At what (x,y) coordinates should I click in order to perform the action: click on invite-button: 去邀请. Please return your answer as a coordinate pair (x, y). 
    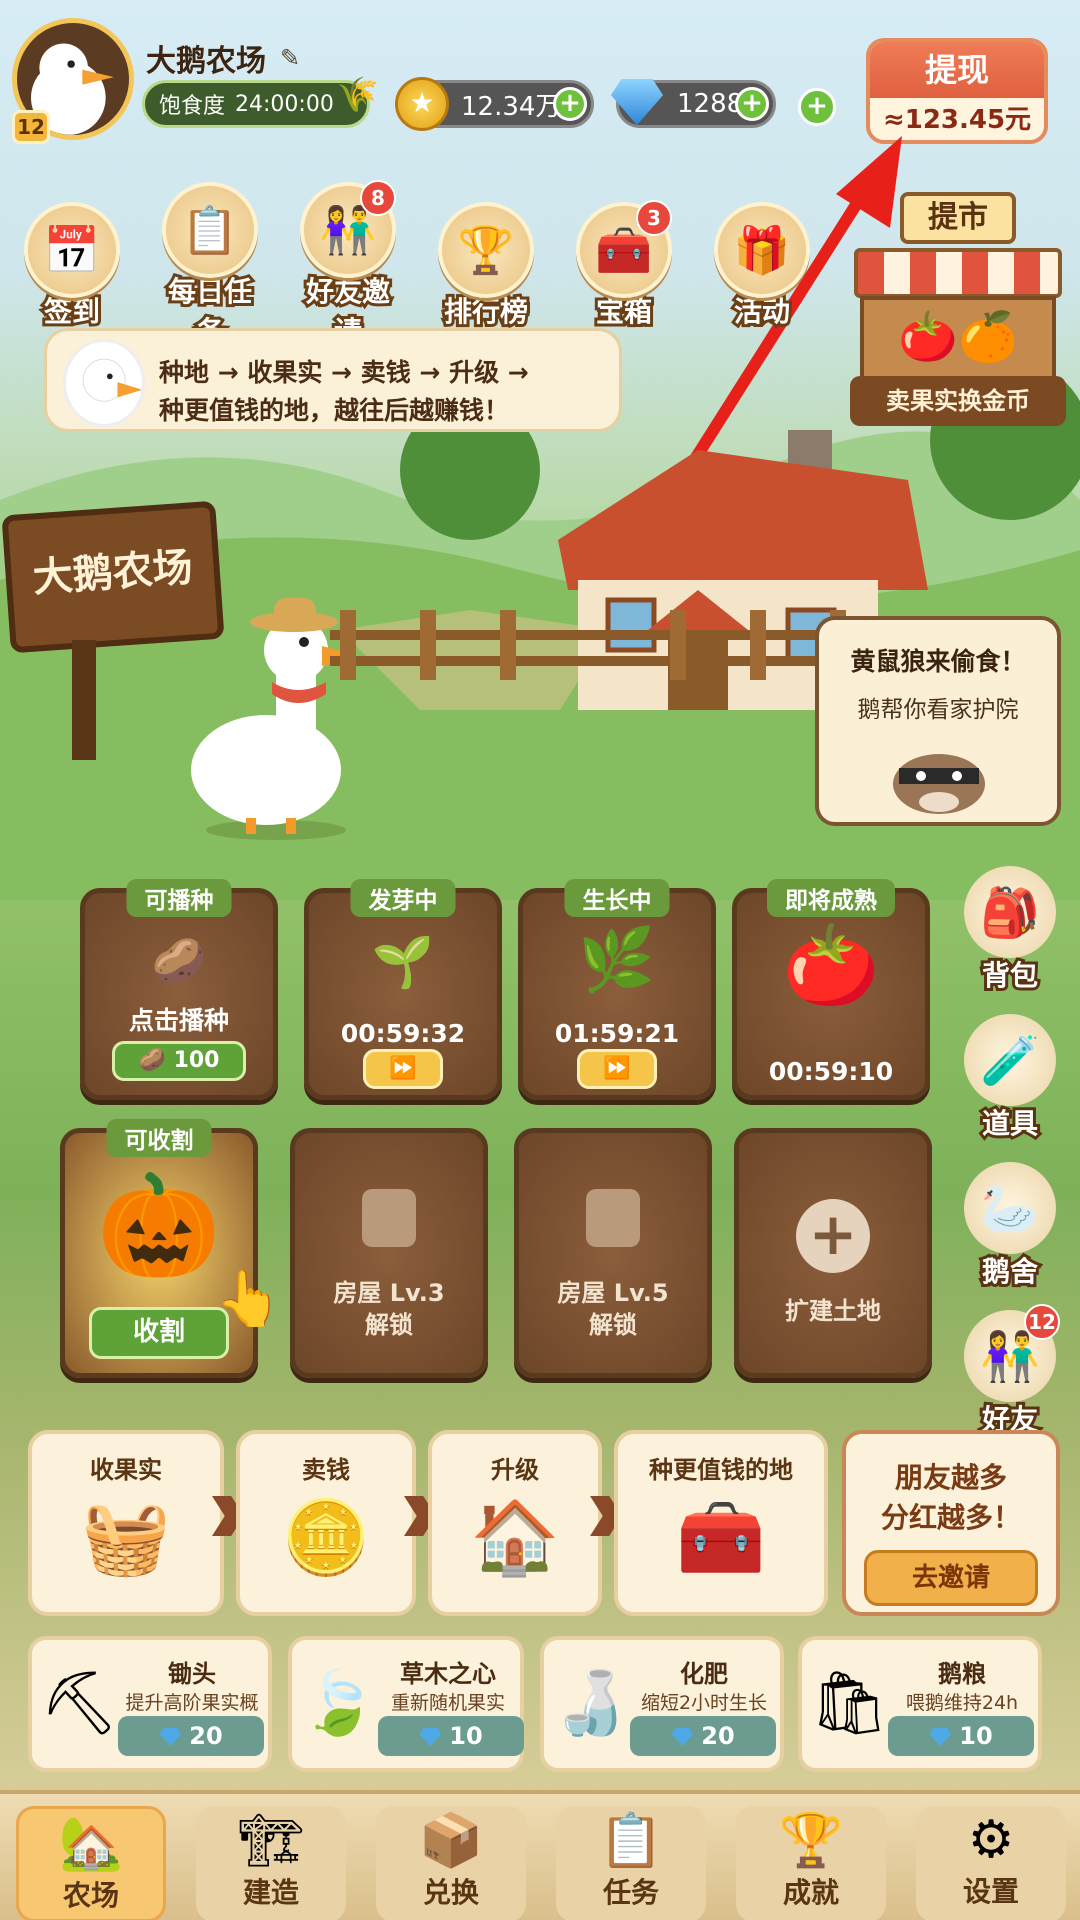
    Looking at the image, I should click on (951, 1578).